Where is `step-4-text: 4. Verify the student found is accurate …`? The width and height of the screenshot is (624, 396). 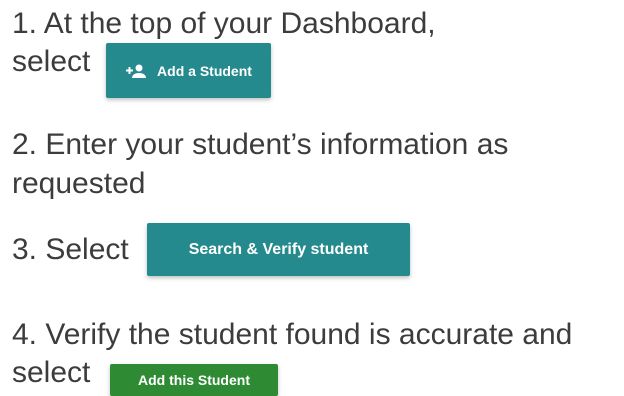
step-4-text: 4. Verify the student found is accurate … is located at coordinates (292, 334).